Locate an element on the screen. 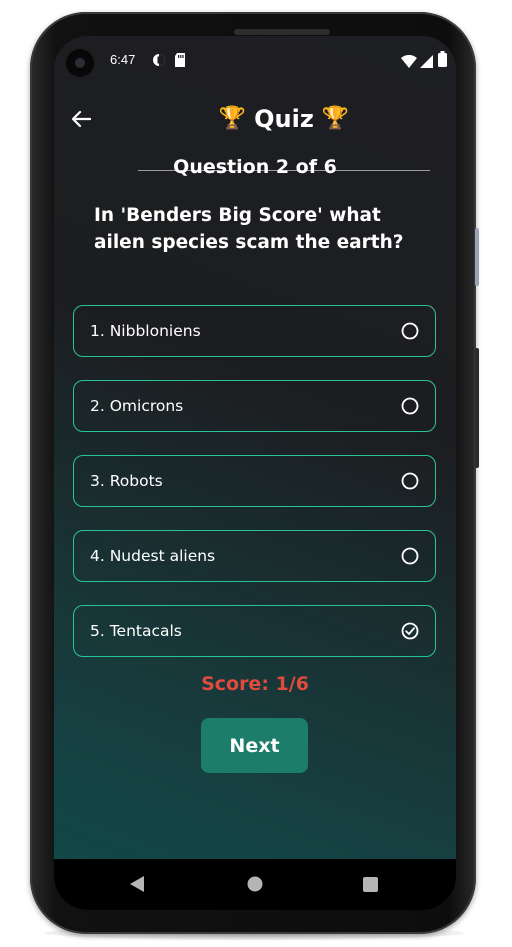  answer-label: 2. Omicrons is located at coordinates (137, 406).